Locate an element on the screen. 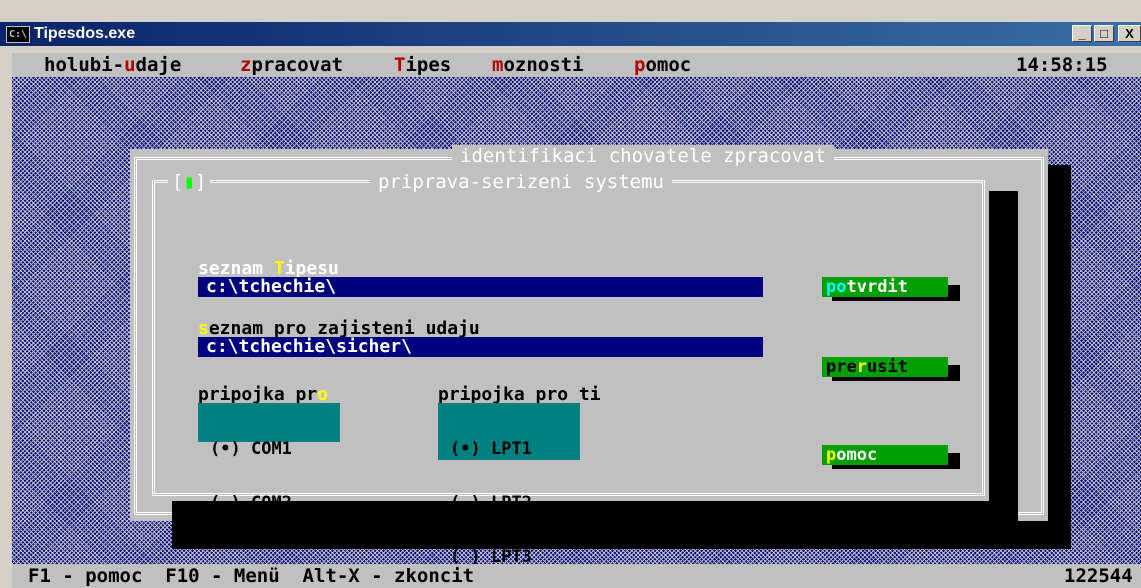 This screenshot has height=588, width=1141. dialog-close-marker: [▮] is located at coordinates (189, 182).